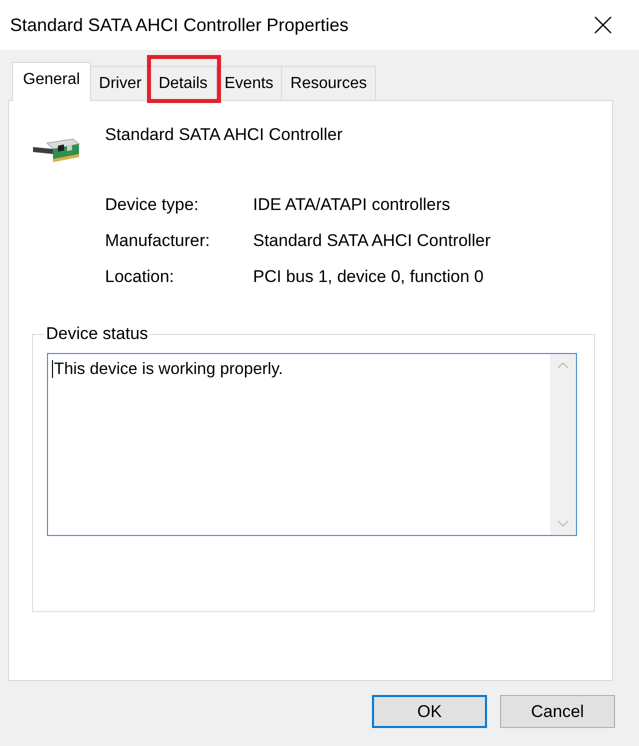 Image resolution: width=639 pixels, height=746 pixels. Describe the element at coordinates (603, 25) in the screenshot. I see `close-icon` at that location.